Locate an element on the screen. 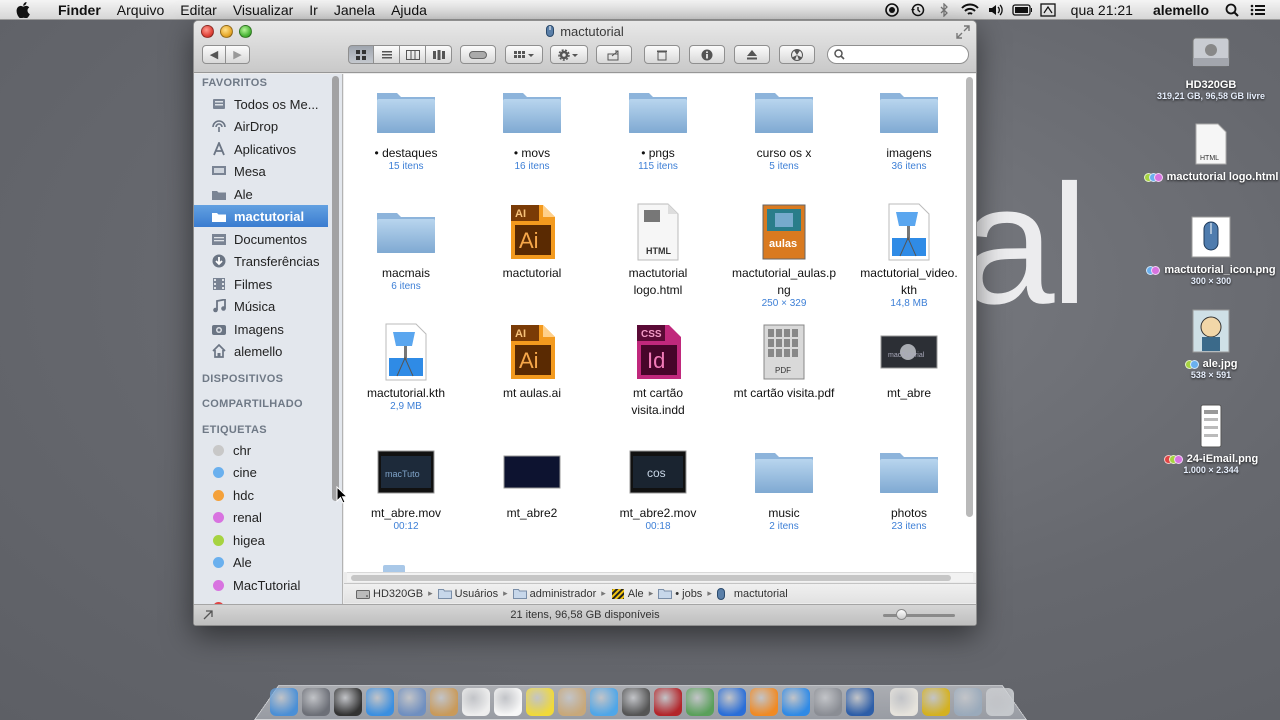  desktop-icon-item: ale.jpg 538 × 591 is located at coordinates (1211, 343).